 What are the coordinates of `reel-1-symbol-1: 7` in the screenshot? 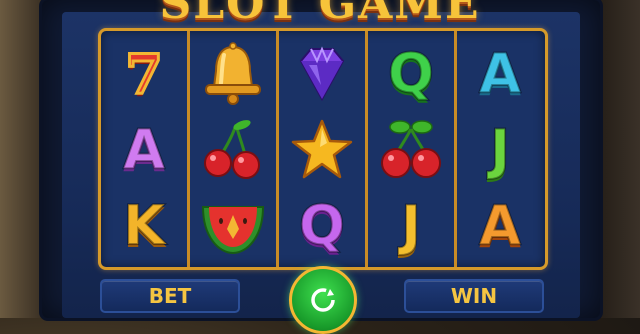 It's located at (144, 74).